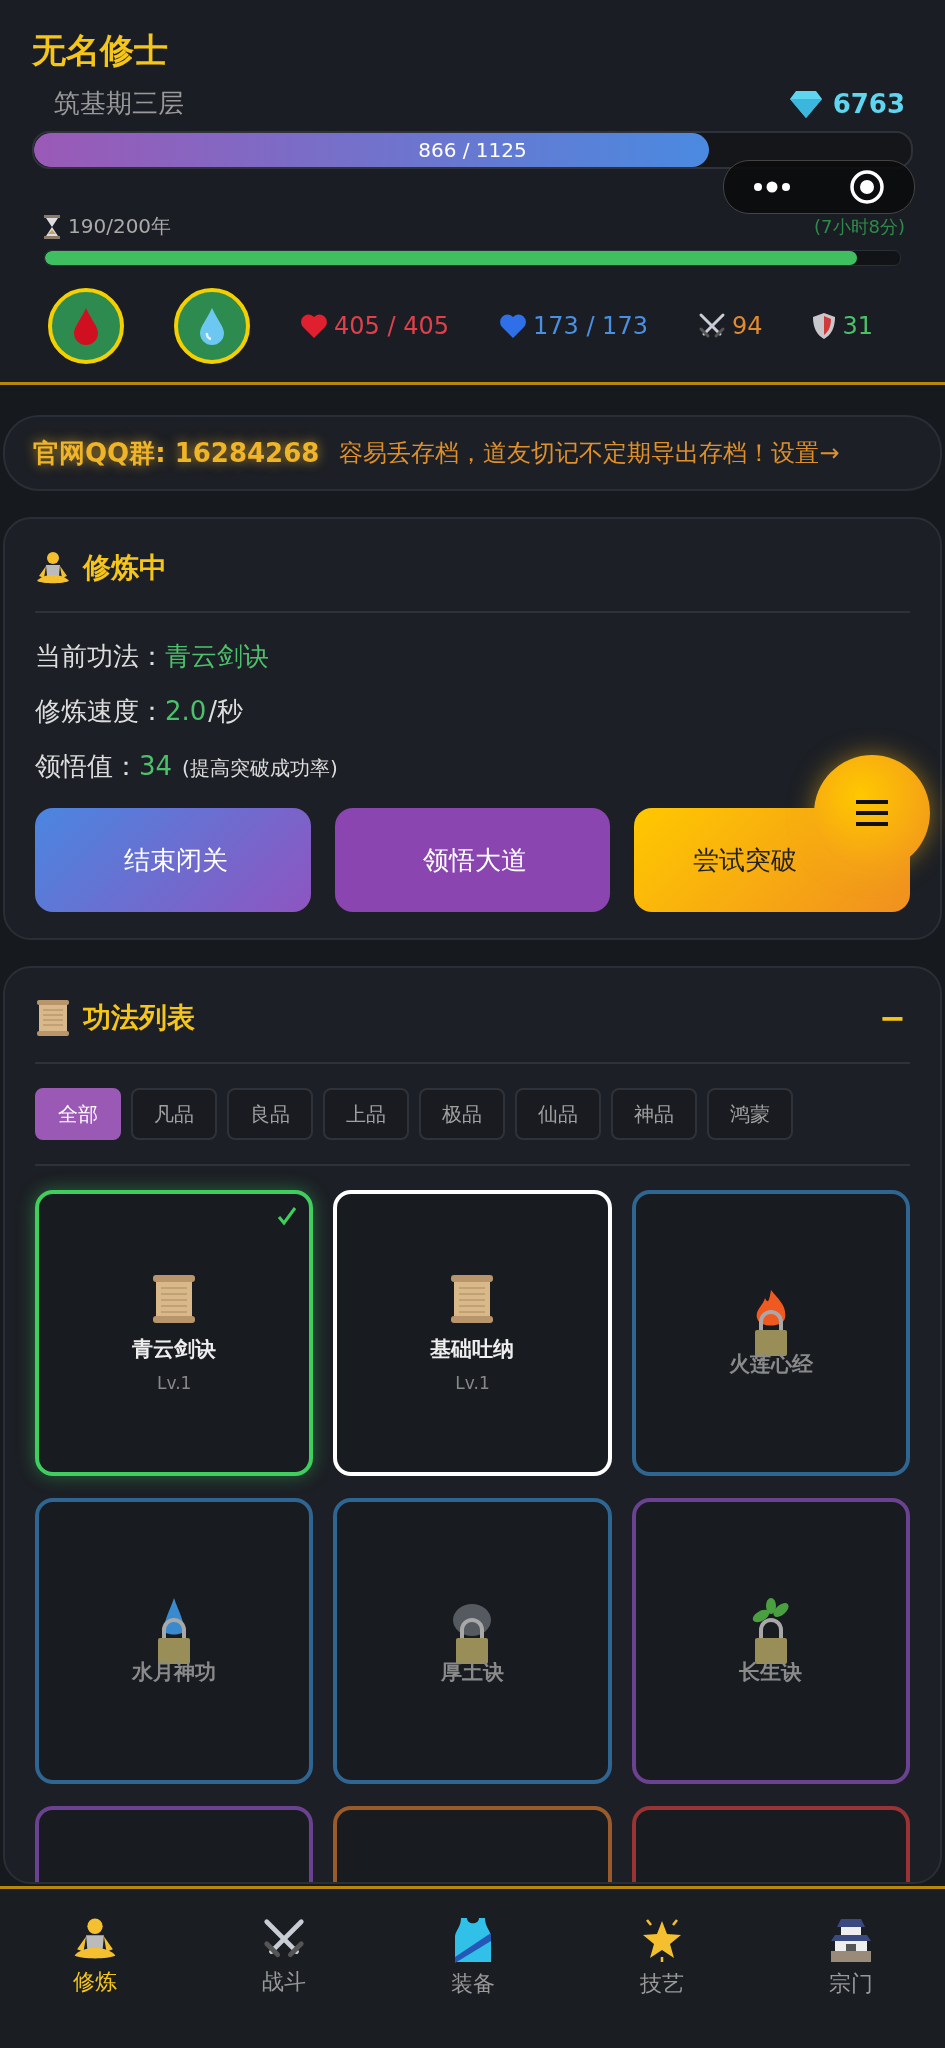 The width and height of the screenshot is (945, 2048). I want to click on technique-card: 基础吐纳 Lv.1, so click(472, 1333).